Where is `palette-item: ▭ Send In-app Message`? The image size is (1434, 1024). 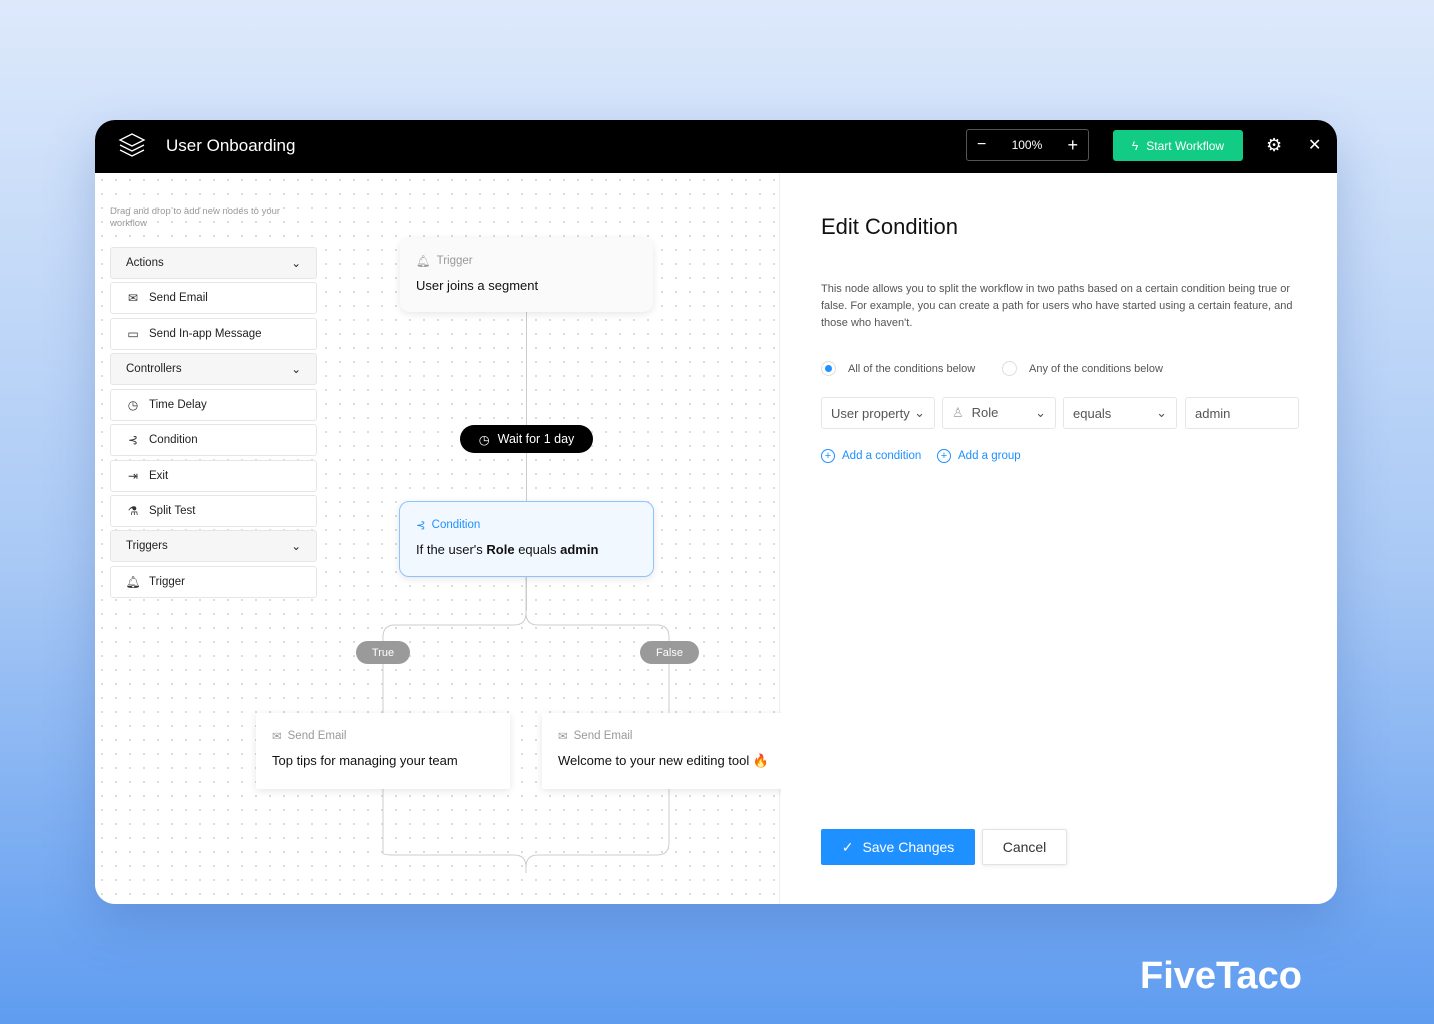
palette-item: ▭ Send In-app Message is located at coordinates (213, 334).